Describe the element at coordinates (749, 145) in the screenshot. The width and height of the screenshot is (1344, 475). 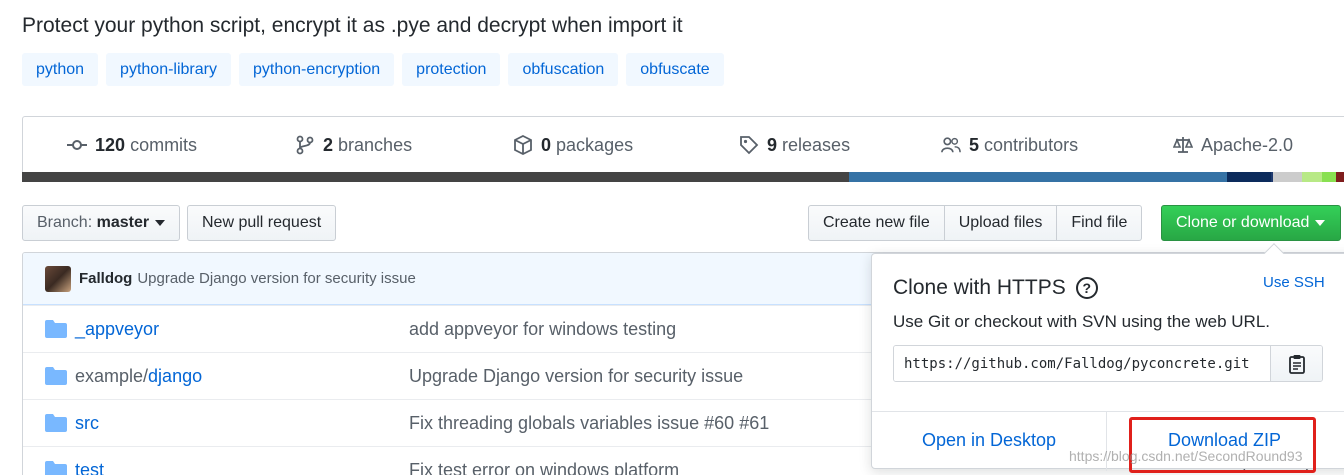
I see `tag-icon` at that location.